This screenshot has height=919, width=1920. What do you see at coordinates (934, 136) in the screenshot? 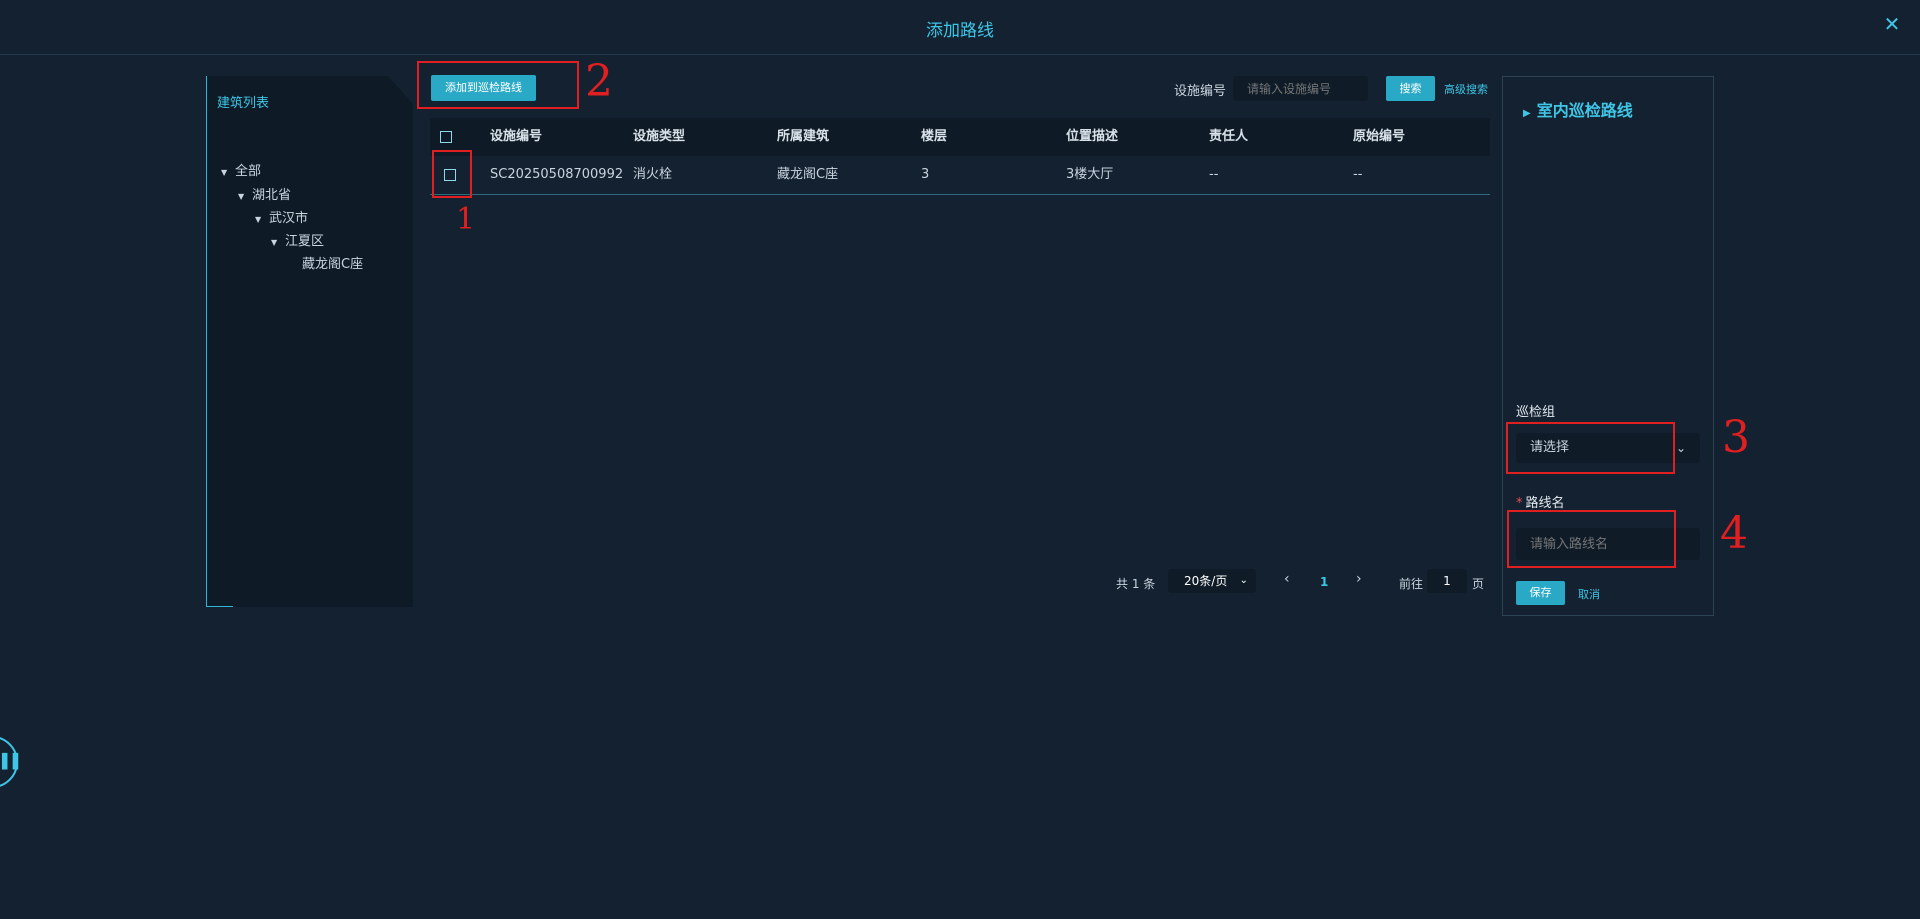
I see `table-header-cell: 楼层` at bounding box center [934, 136].